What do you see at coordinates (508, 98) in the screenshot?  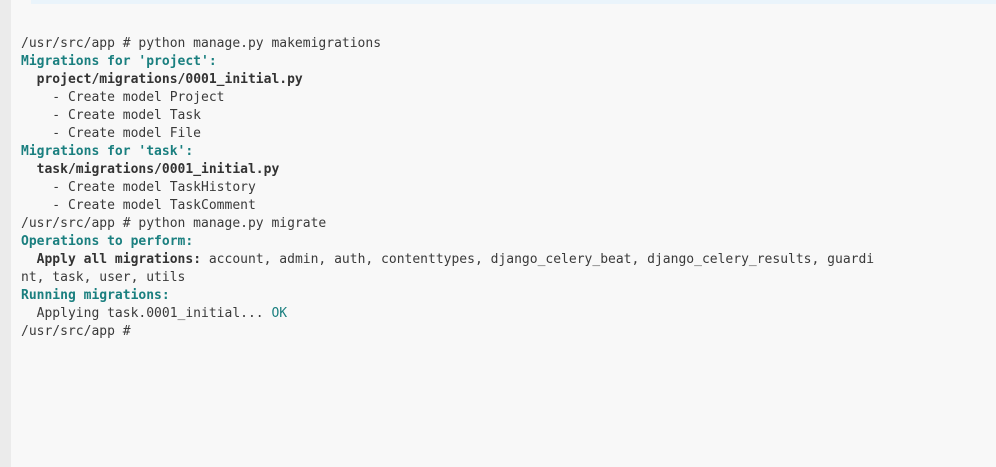 I see `terminal-line: - Create model Project` at bounding box center [508, 98].